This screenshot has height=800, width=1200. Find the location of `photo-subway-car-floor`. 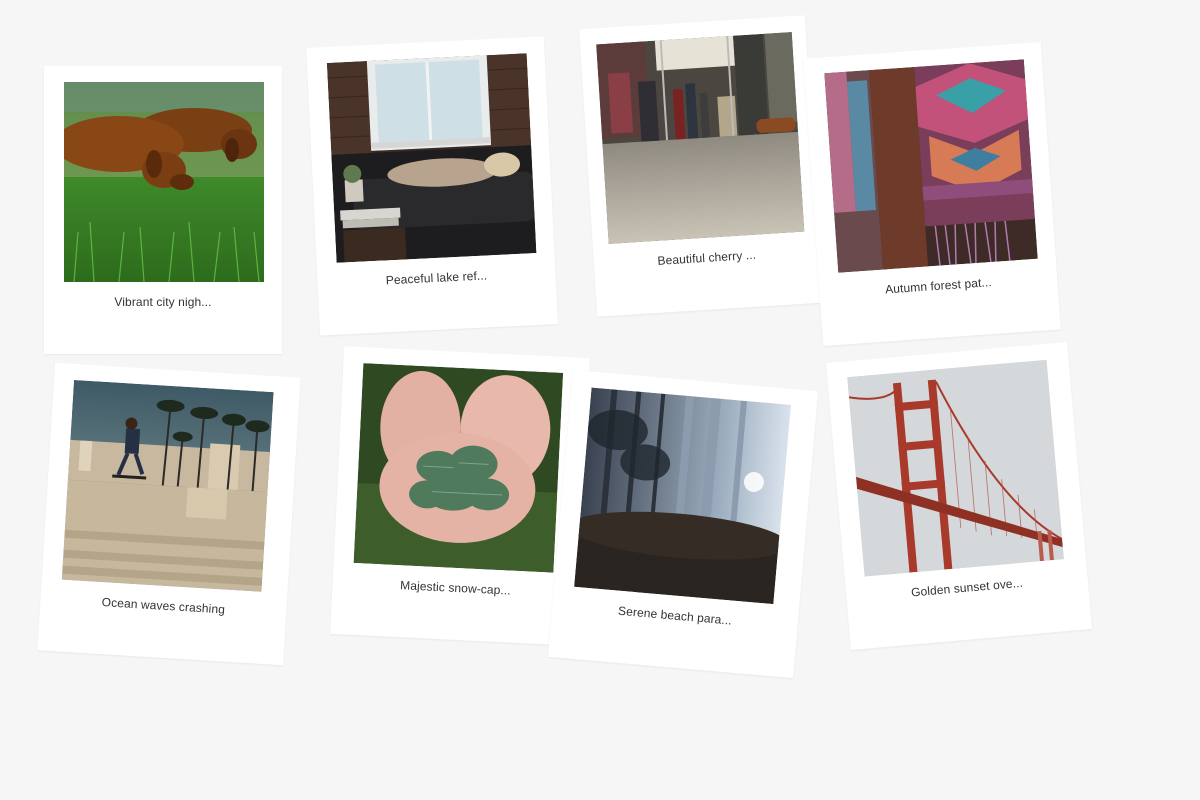

photo-subway-car-floor is located at coordinates (700, 138).